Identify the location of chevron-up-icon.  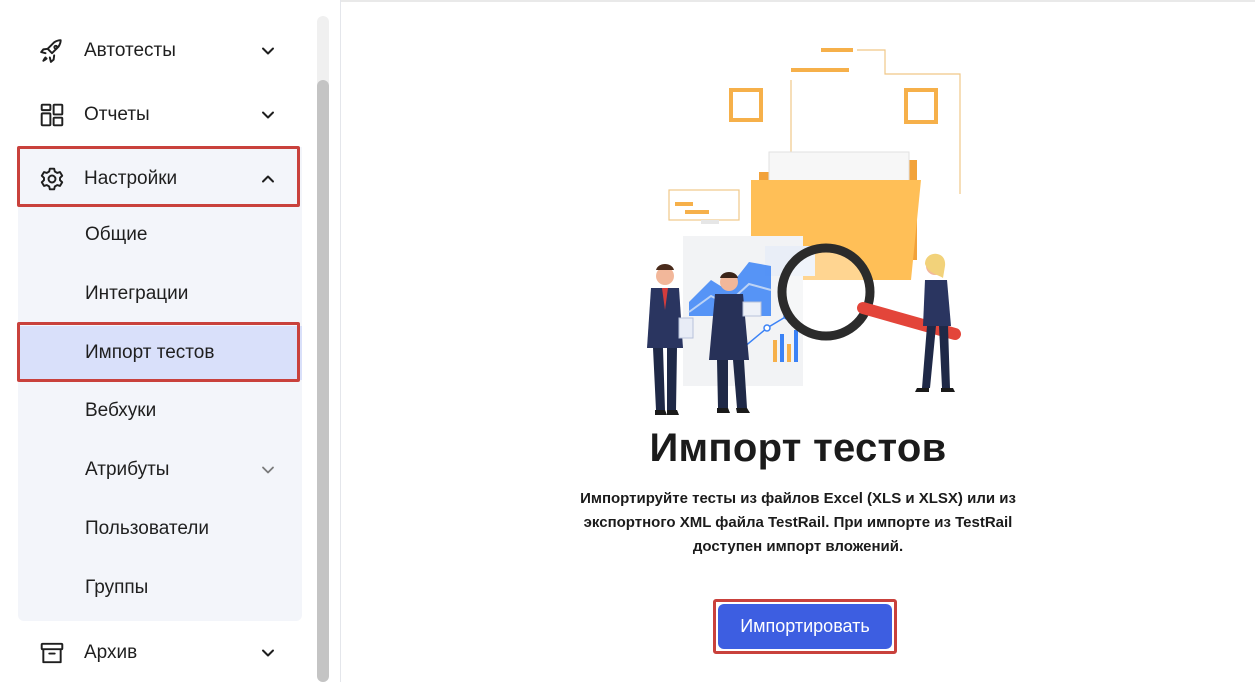
(268, 179).